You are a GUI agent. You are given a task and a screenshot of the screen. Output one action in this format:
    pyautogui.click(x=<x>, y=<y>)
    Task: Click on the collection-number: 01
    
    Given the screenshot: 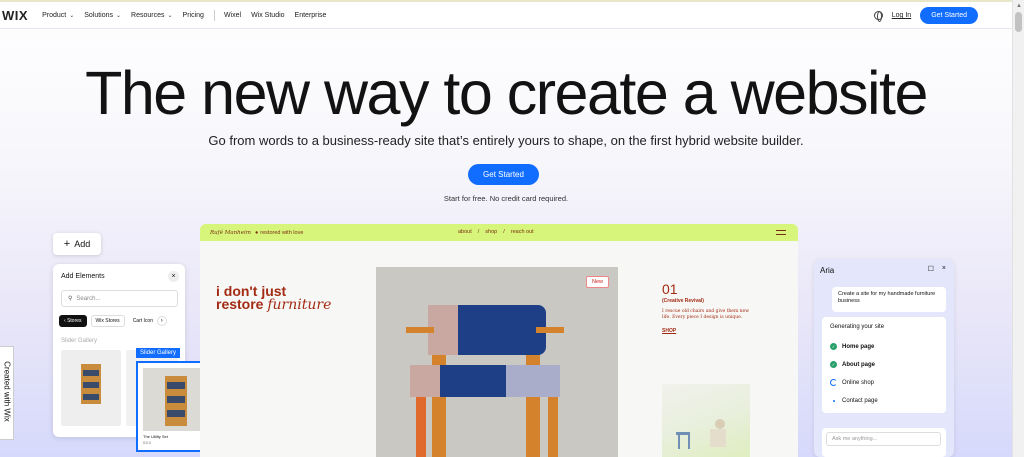 What is the action you would take?
    pyautogui.click(x=670, y=289)
    